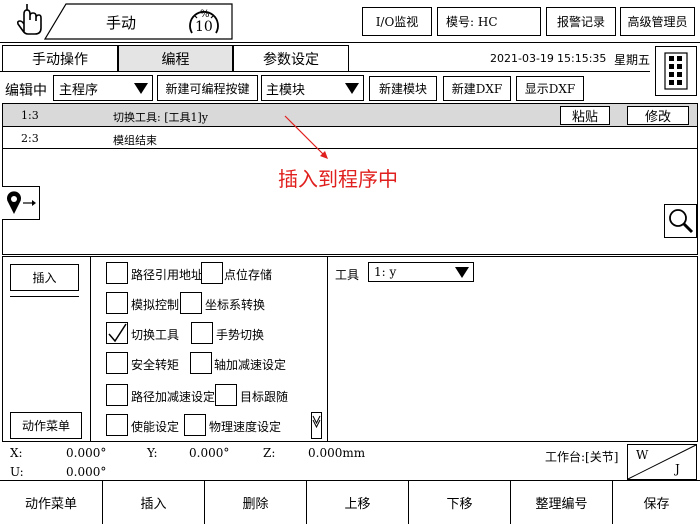 The image size is (700, 524). Describe the element at coordinates (312, 88) in the screenshot. I see `module-select: 主模块` at that location.